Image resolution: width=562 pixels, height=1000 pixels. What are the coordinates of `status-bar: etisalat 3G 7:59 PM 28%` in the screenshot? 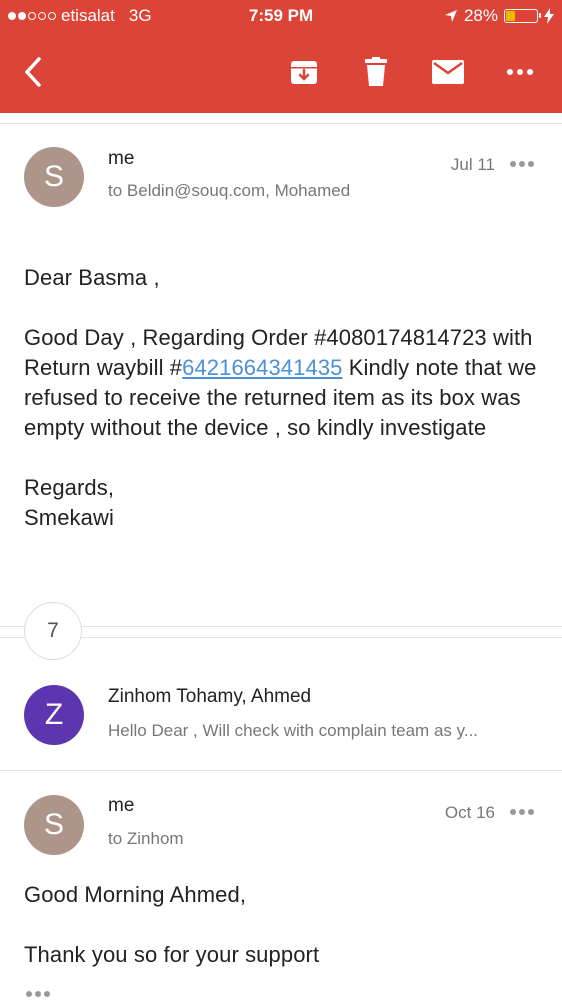 It's located at (281, 16).